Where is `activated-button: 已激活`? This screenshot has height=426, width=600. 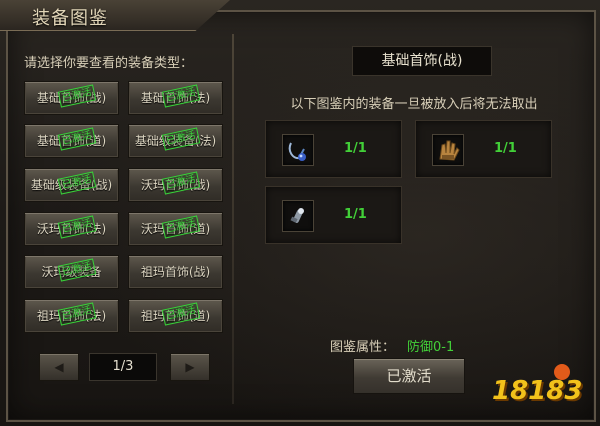
activated-button: 已激活 is located at coordinates (409, 376).